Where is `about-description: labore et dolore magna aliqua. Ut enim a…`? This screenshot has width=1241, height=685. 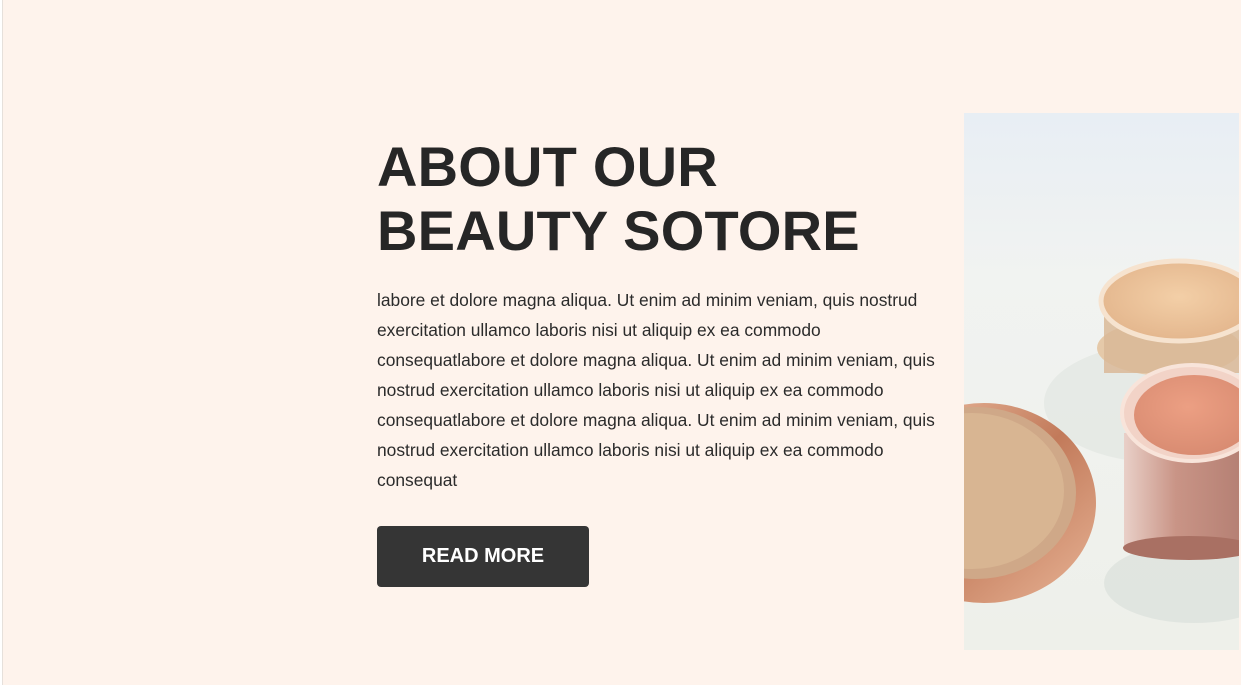 about-description: labore et dolore magna aliqua. Ut enim a… is located at coordinates (656, 390).